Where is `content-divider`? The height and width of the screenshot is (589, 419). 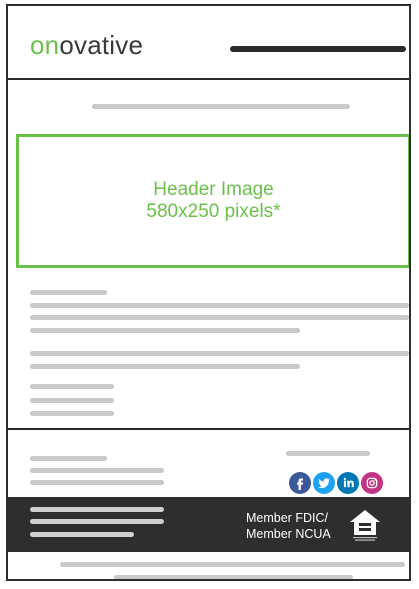 content-divider is located at coordinates (208, 429).